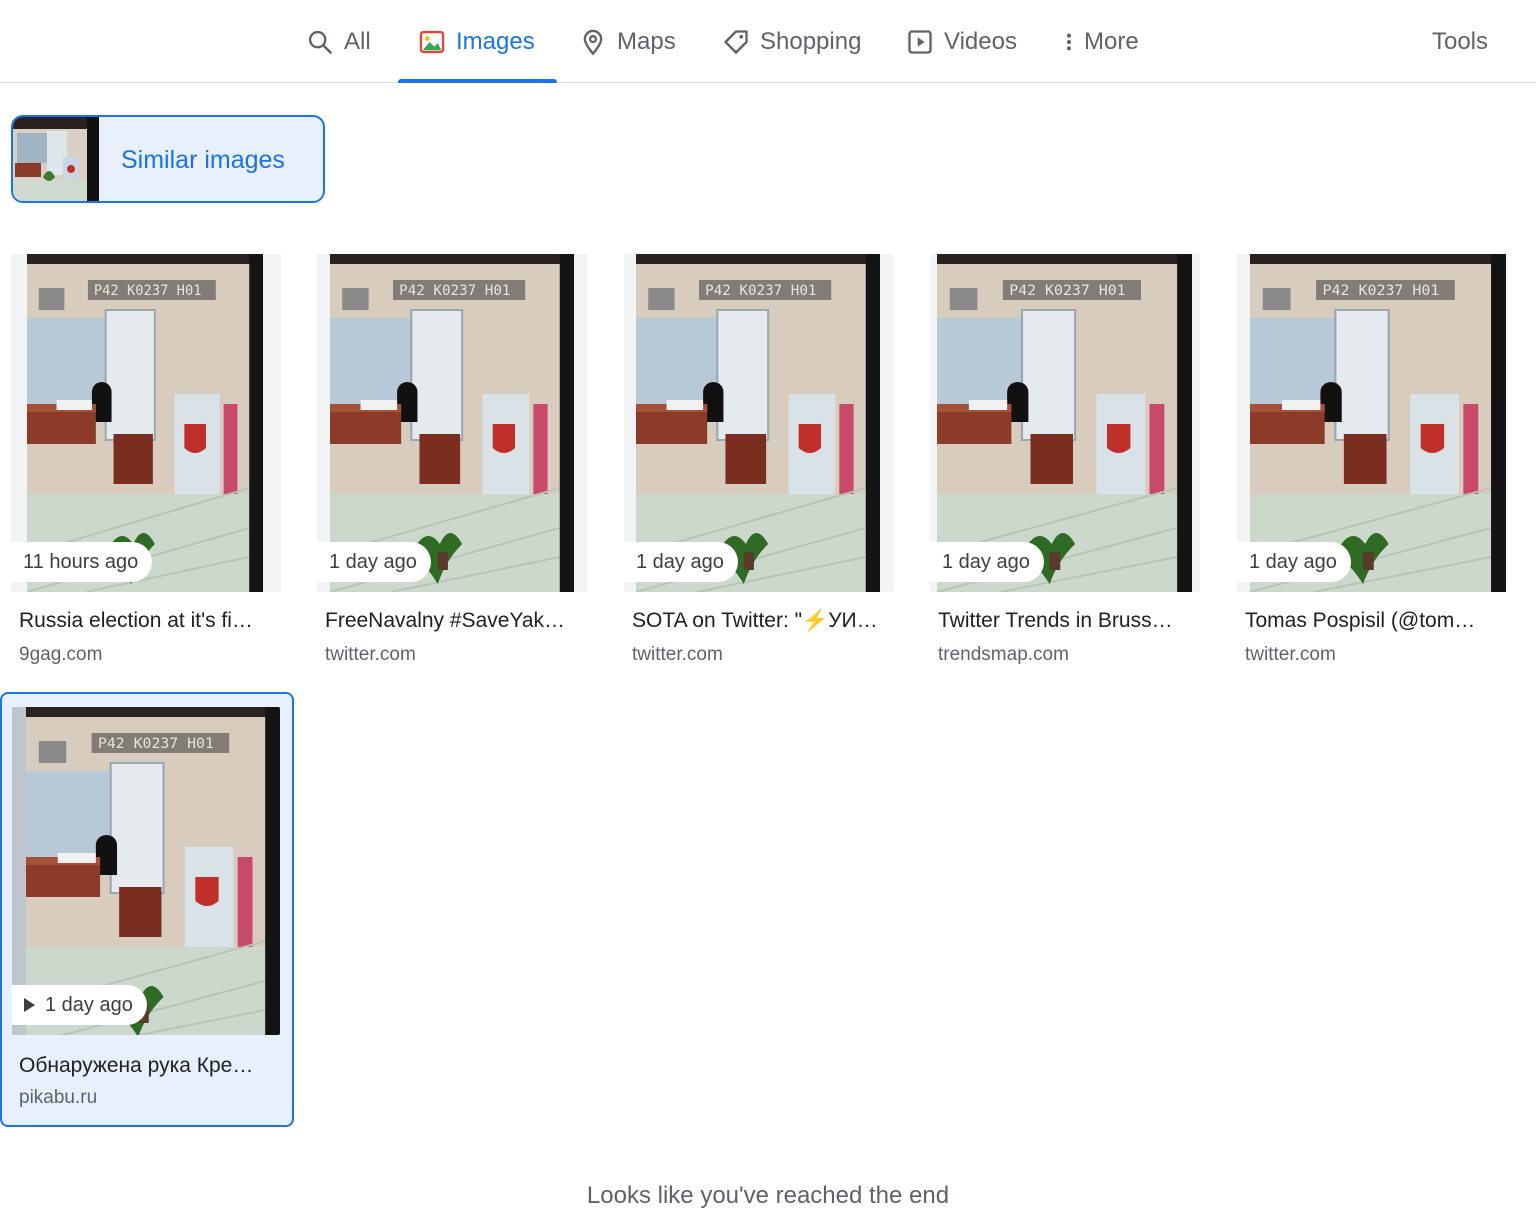 Image resolution: width=1536 pixels, height=1231 pixels. I want to click on image-icon, so click(432, 41).